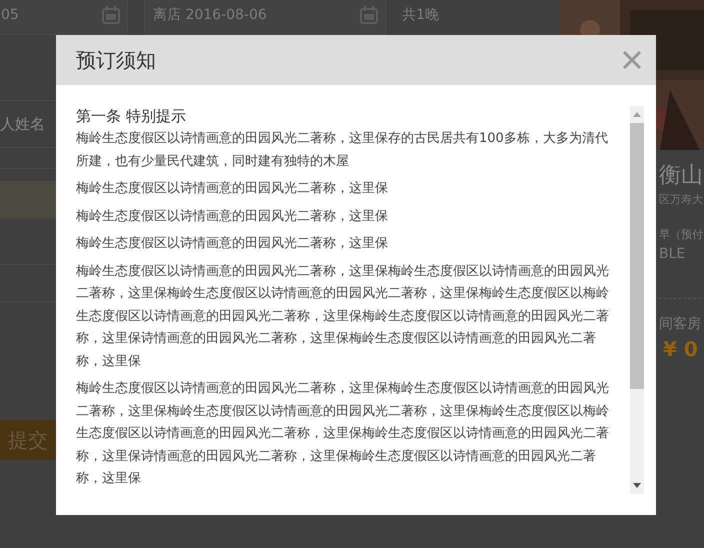 This screenshot has height=548, width=704. I want to click on close-icon, so click(632, 60).